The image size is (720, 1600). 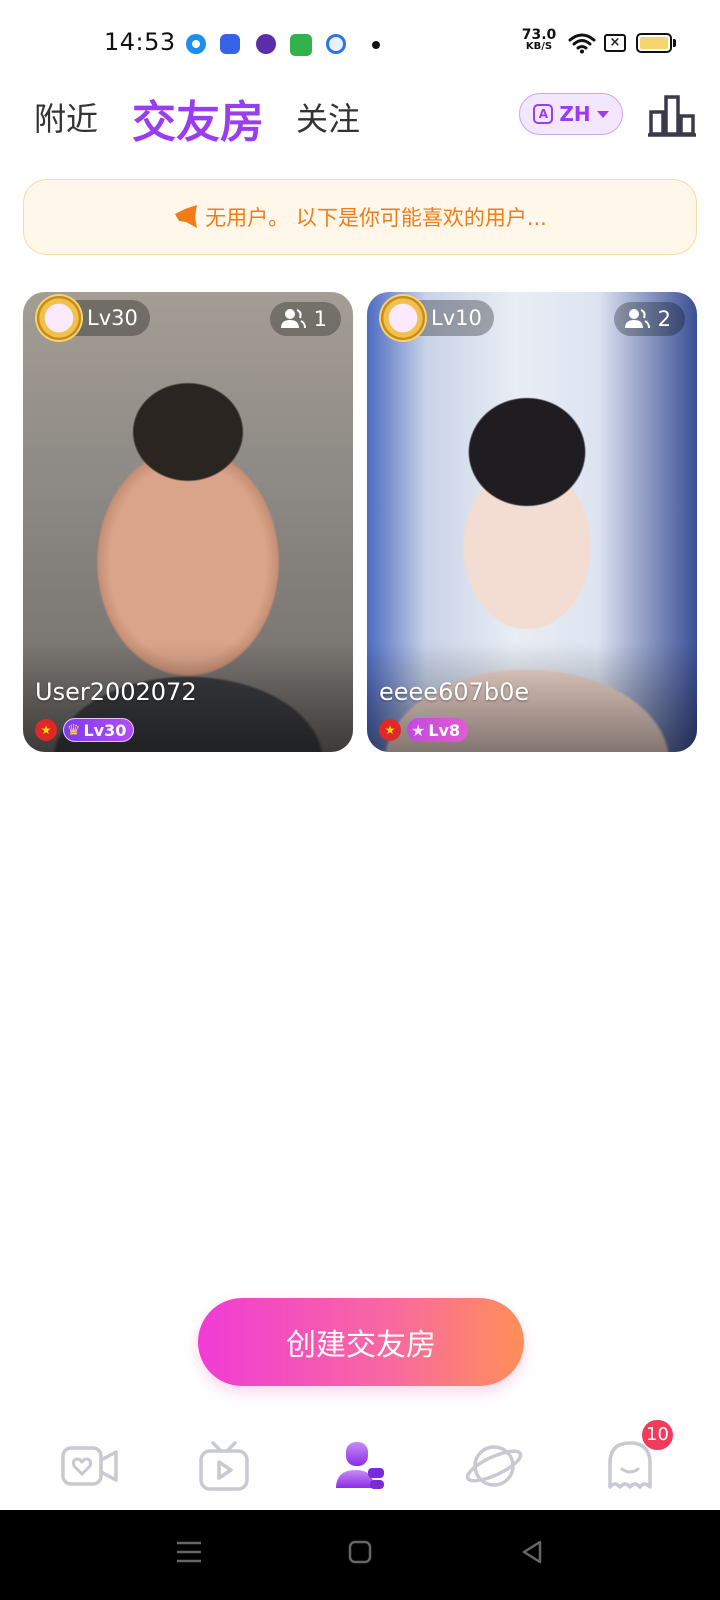 What do you see at coordinates (328, 117) in the screenshot?
I see `tab-following: 关注` at bounding box center [328, 117].